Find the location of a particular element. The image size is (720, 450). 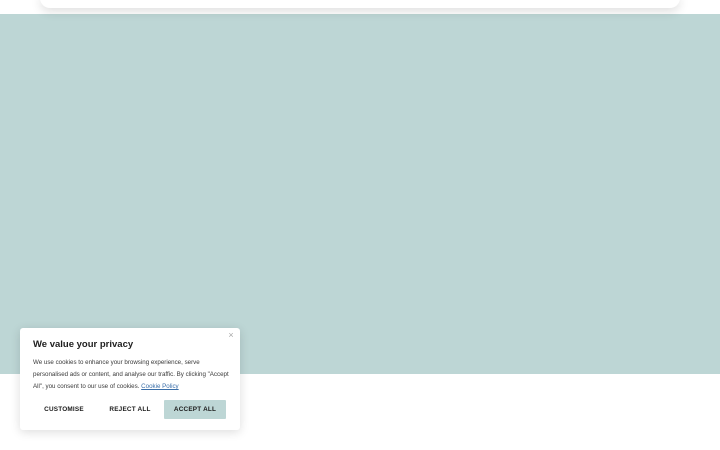

customise-button: CUSTOMISE is located at coordinates (64, 409).